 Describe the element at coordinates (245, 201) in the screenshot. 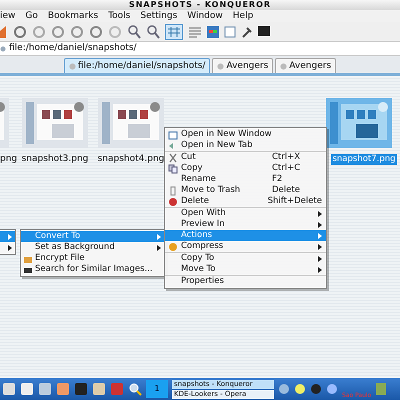

I see `menu-item: Delete Shift+Delete` at that location.